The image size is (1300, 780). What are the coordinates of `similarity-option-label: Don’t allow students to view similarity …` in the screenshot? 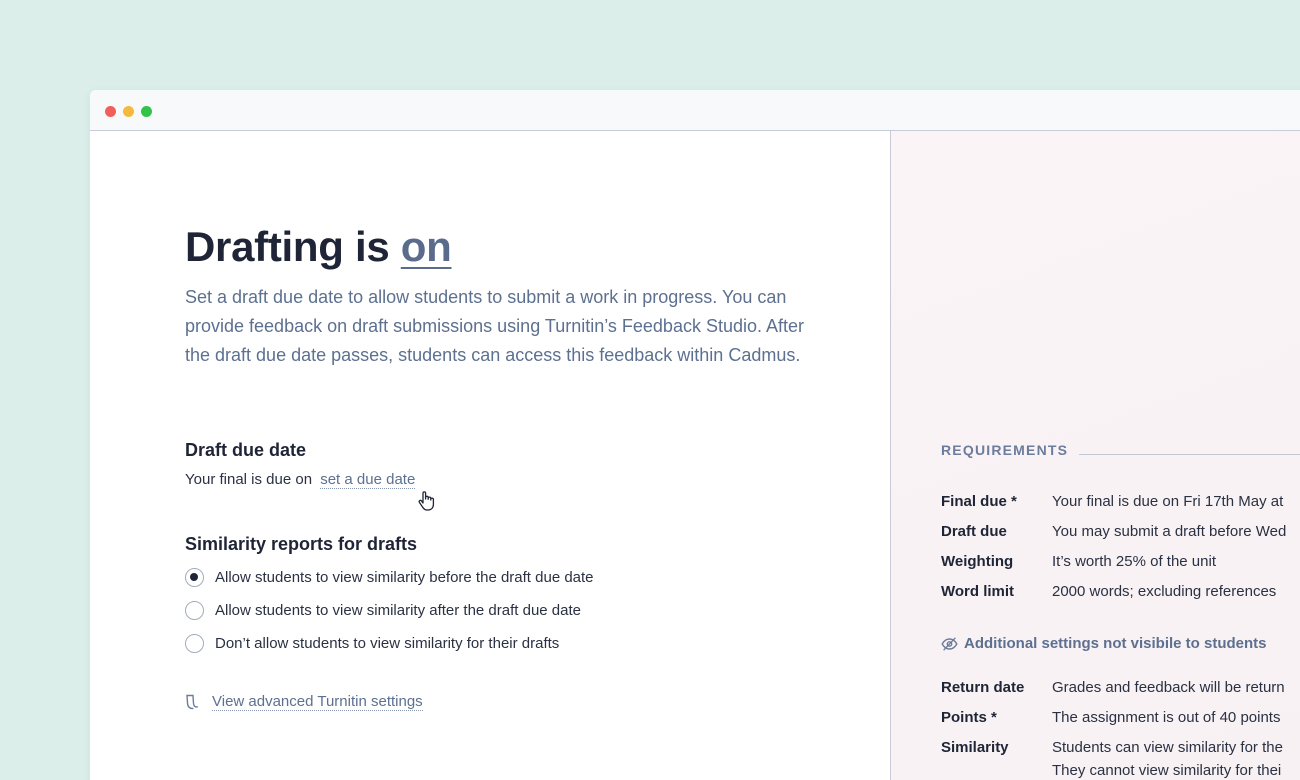 It's located at (387, 643).